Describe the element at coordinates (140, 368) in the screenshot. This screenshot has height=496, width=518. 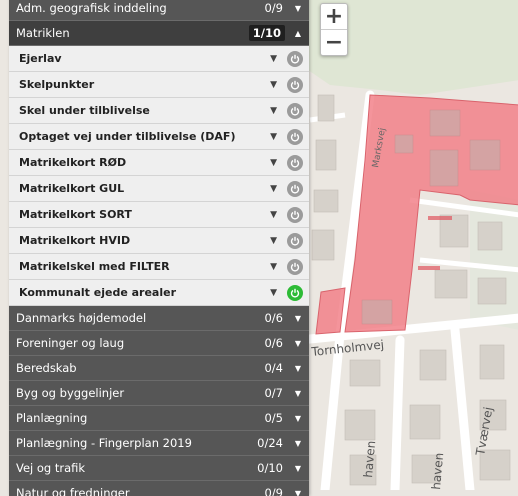
I see `group-label: Beredskab` at that location.